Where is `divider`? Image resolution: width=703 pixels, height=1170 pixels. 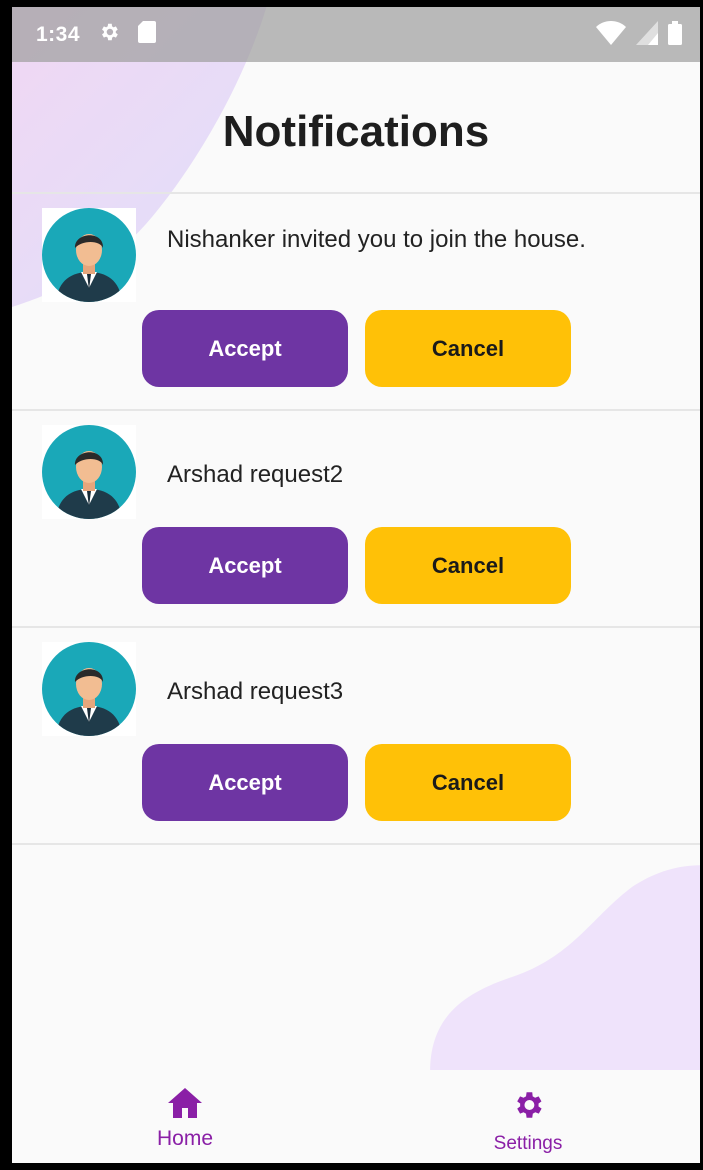 divider is located at coordinates (356, 844).